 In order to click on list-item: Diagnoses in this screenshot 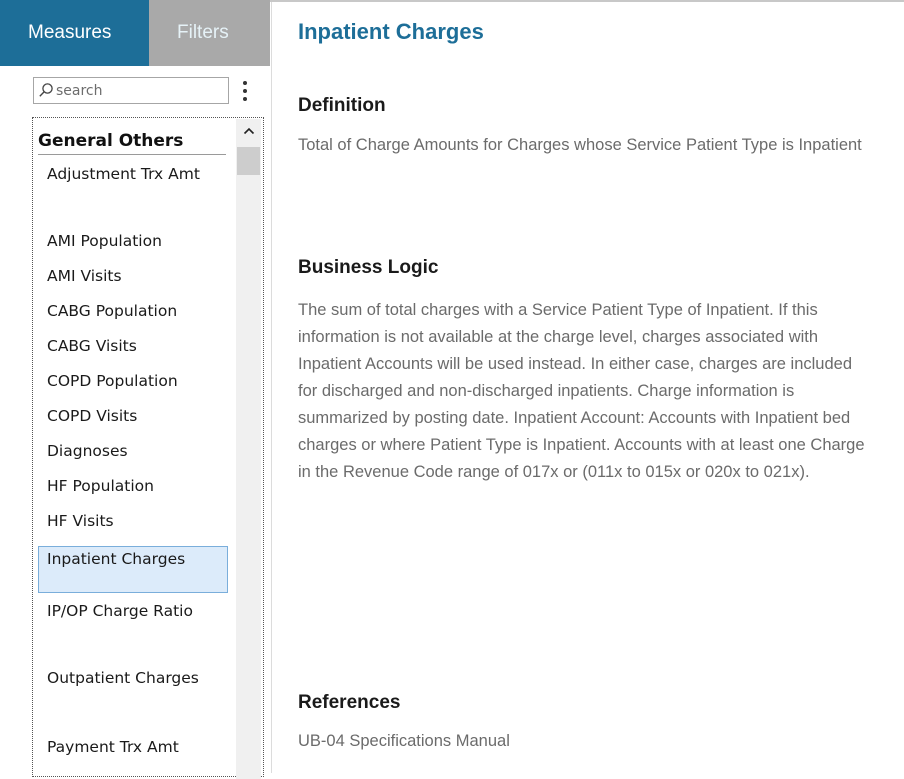, I will do `click(133, 451)`.